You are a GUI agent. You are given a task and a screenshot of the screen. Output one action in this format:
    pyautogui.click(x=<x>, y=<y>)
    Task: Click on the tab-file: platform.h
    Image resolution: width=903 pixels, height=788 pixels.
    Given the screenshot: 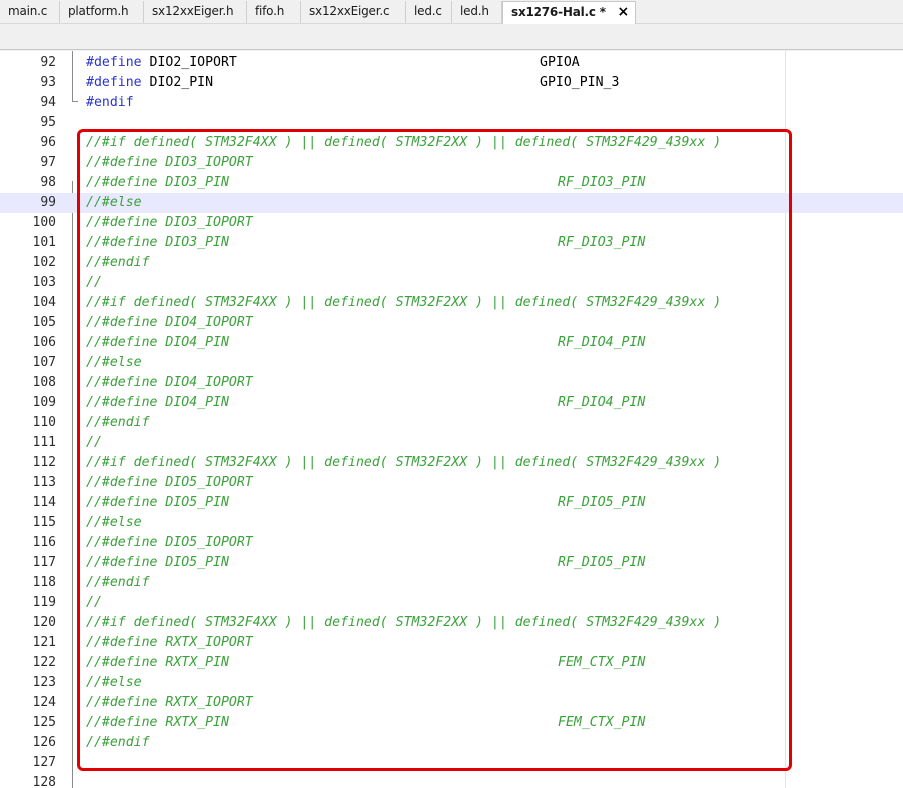 What is the action you would take?
    pyautogui.click(x=102, y=12)
    